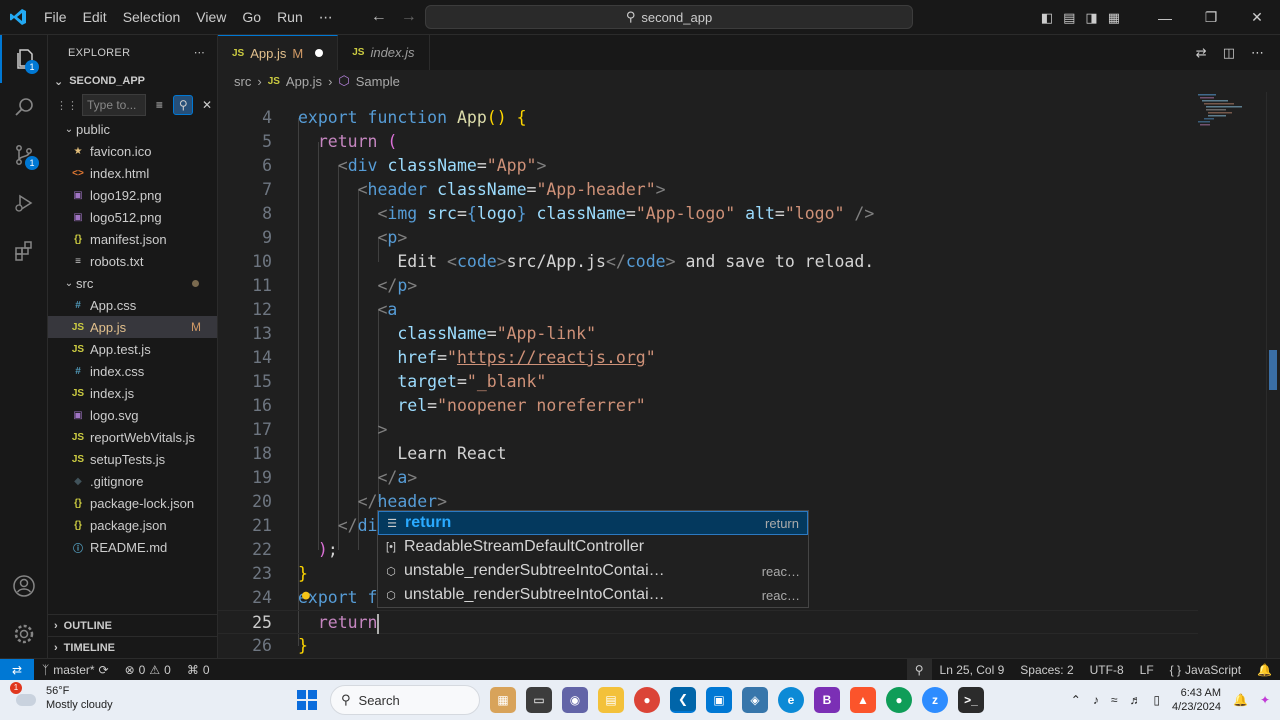 The image size is (1280, 720). Describe the element at coordinates (148, 670) in the screenshot. I see `problems-indicator: ⊗ 0 ⚠ 0` at that location.